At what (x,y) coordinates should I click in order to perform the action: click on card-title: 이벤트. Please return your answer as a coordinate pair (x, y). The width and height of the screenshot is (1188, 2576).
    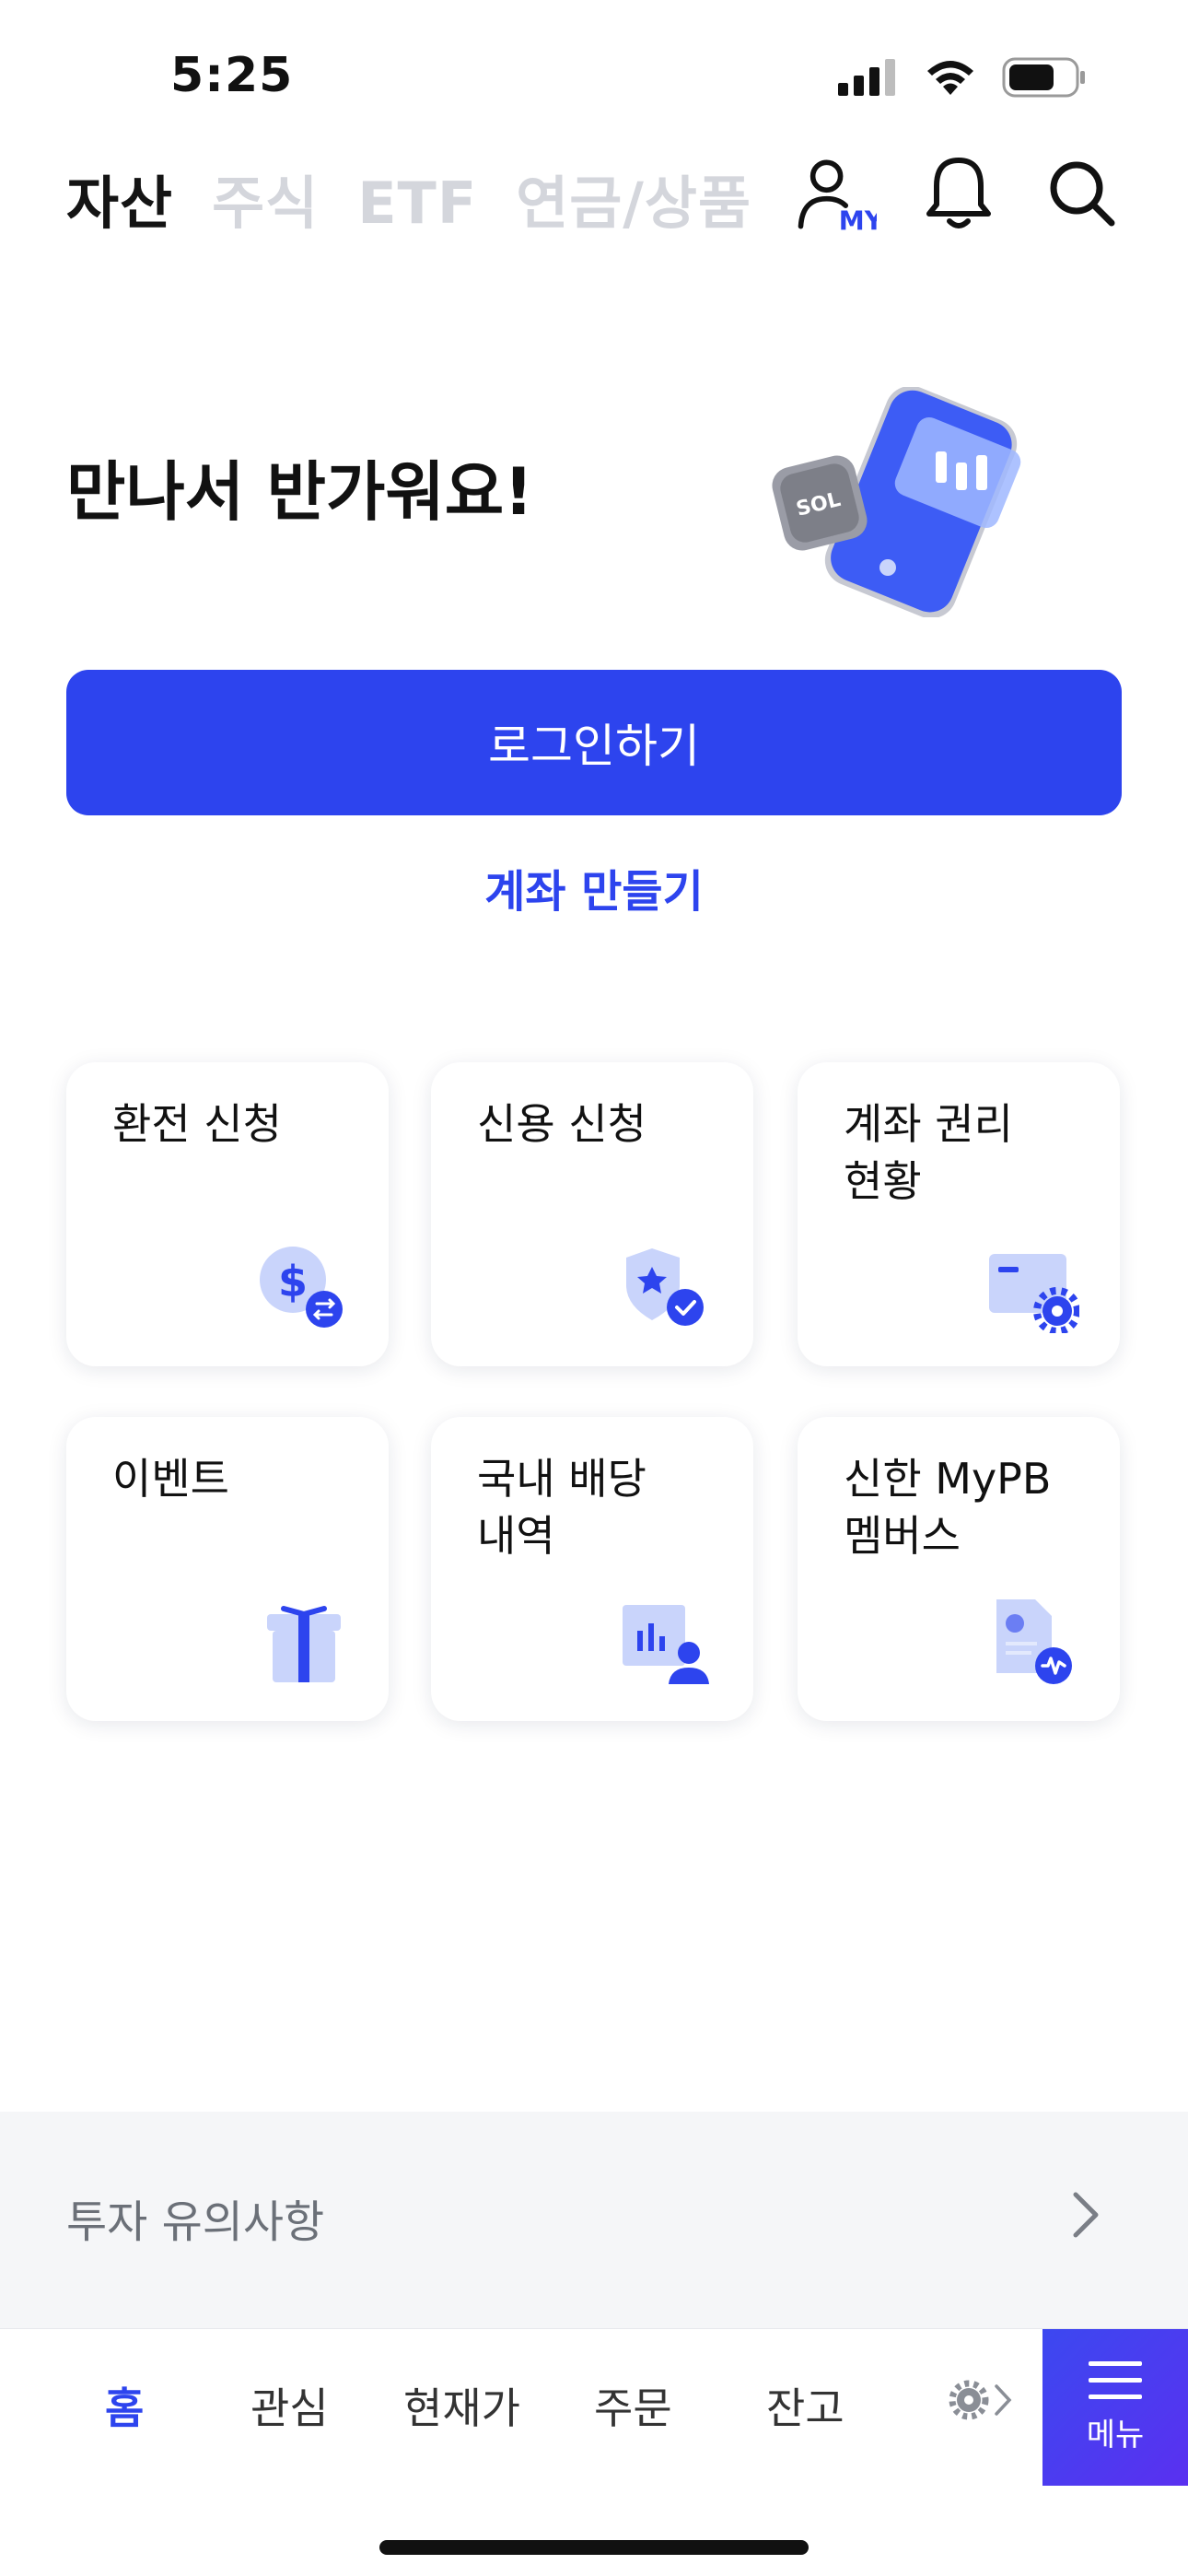
    Looking at the image, I should click on (170, 1479).